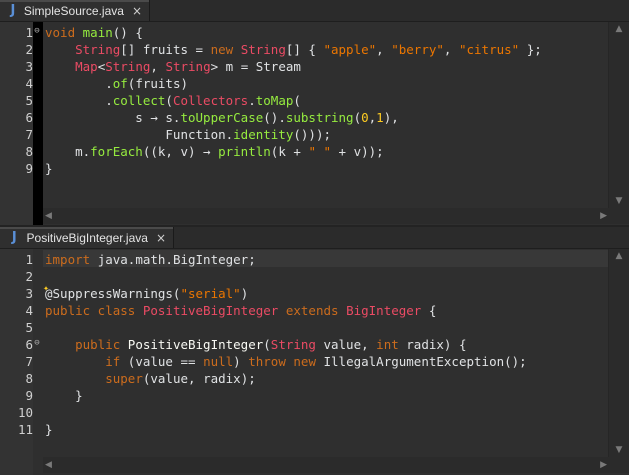 This screenshot has width=629, height=475. I want to click on code-token: identity, so click(263, 134).